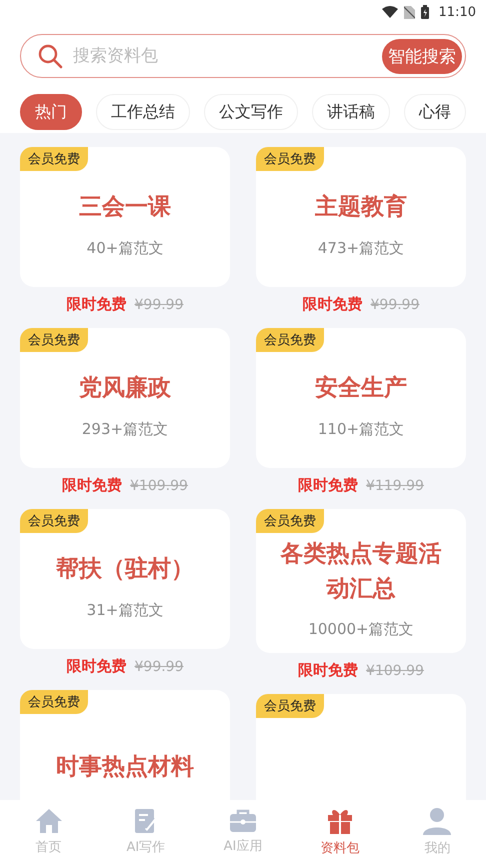 The width and height of the screenshot is (486, 864). Describe the element at coordinates (351, 112) in the screenshot. I see `category-tab: 讲话稿` at that location.